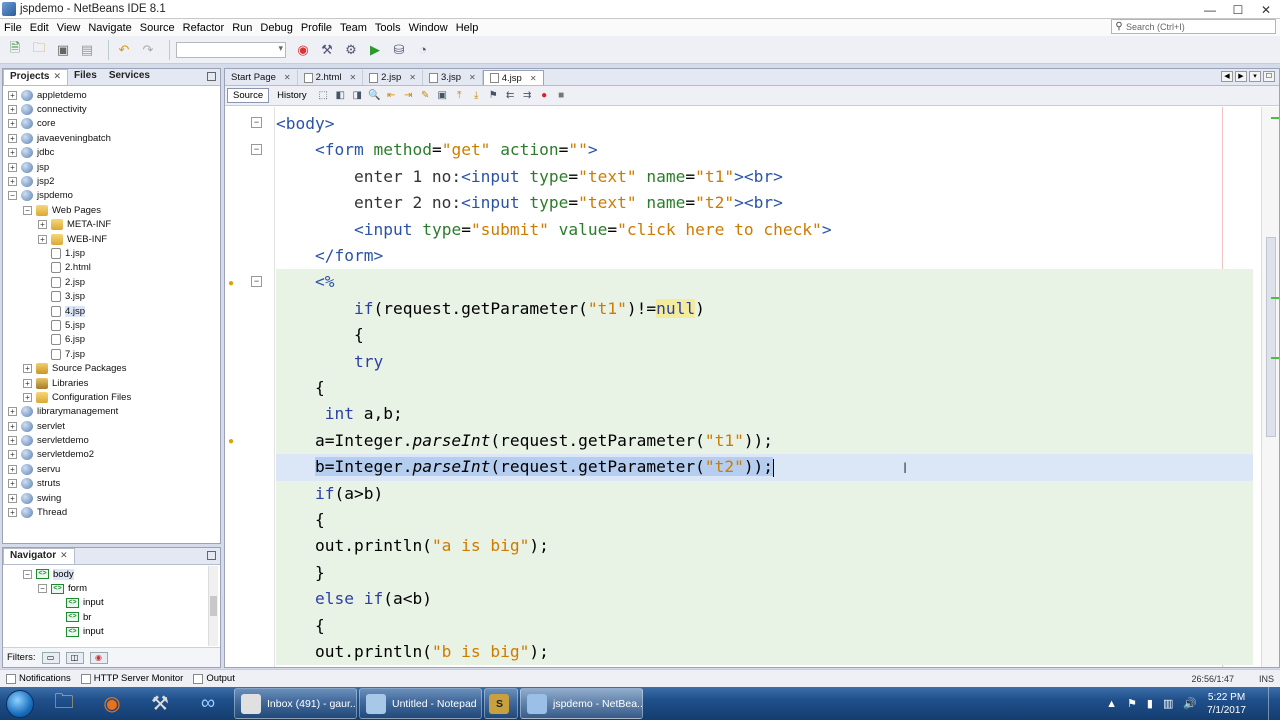  I want to click on open-project-icon: ▣, so click(63, 50).